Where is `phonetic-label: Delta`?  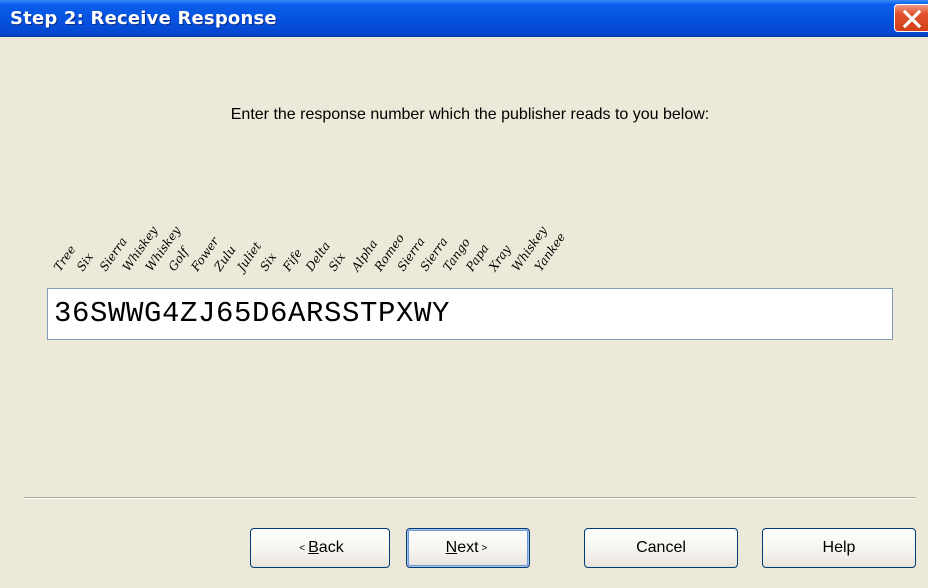 phonetic-label: Delta is located at coordinates (317, 257).